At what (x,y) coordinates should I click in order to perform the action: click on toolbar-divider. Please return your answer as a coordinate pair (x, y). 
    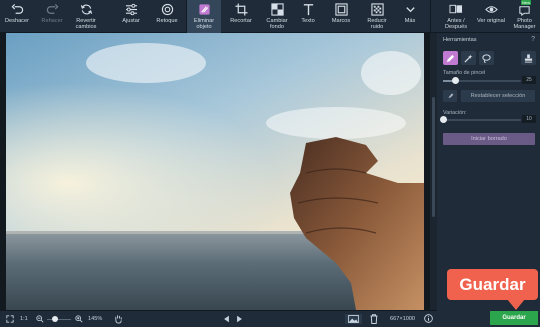
    Looking at the image, I should click on (430, 16).